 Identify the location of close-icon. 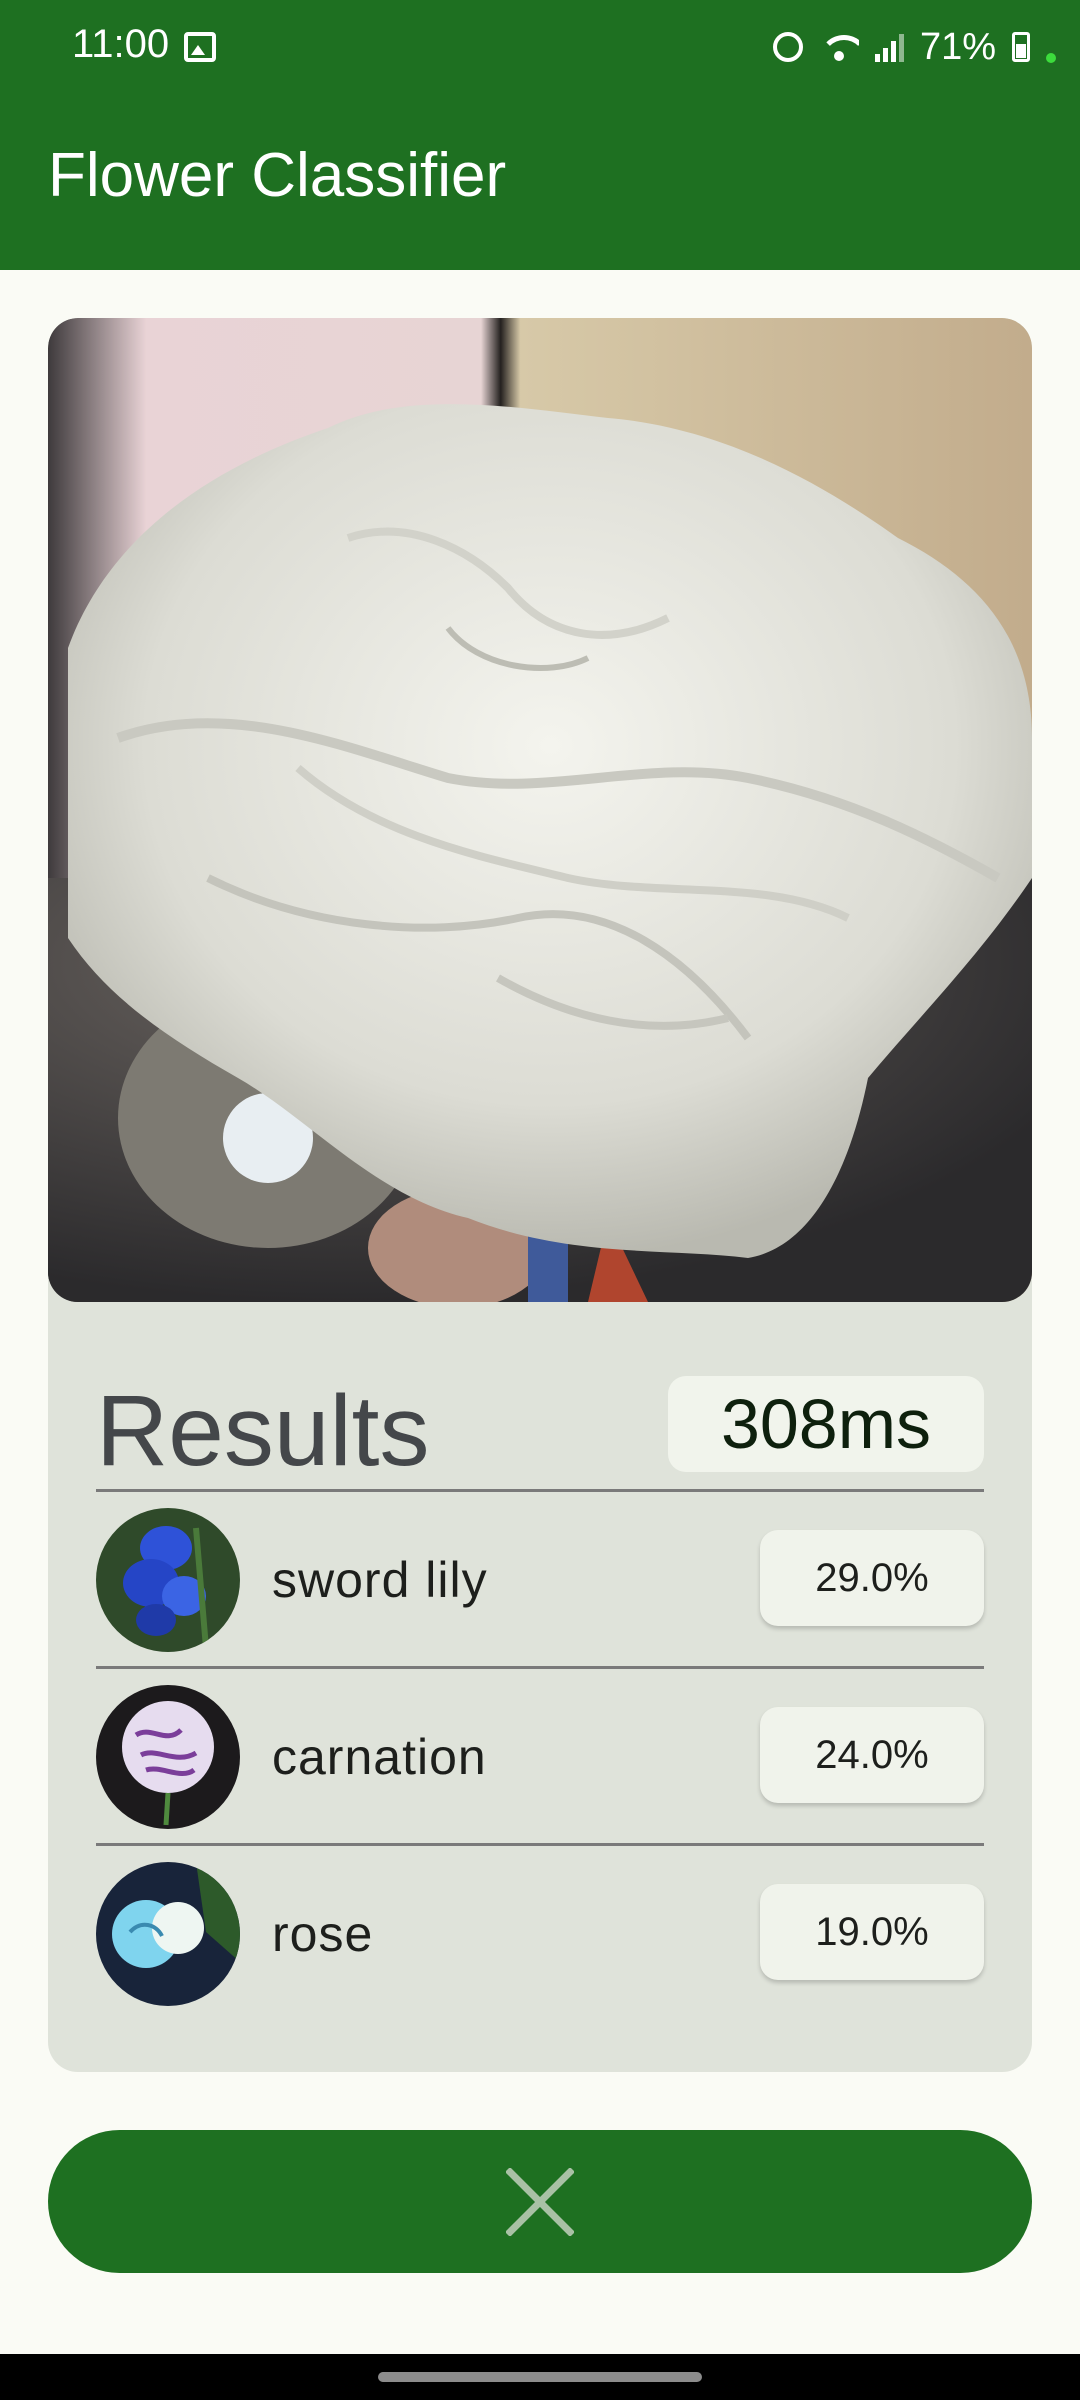
(540, 2201).